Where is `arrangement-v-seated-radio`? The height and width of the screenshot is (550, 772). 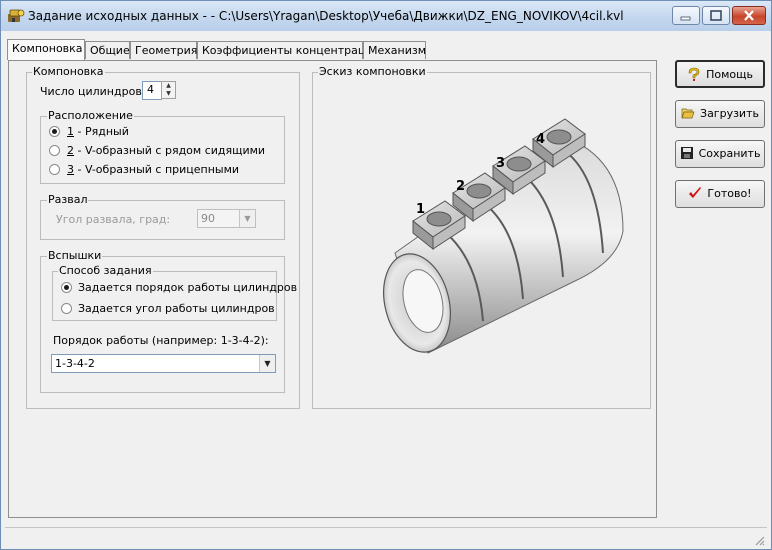
arrangement-v-seated-radio is located at coordinates (54, 150).